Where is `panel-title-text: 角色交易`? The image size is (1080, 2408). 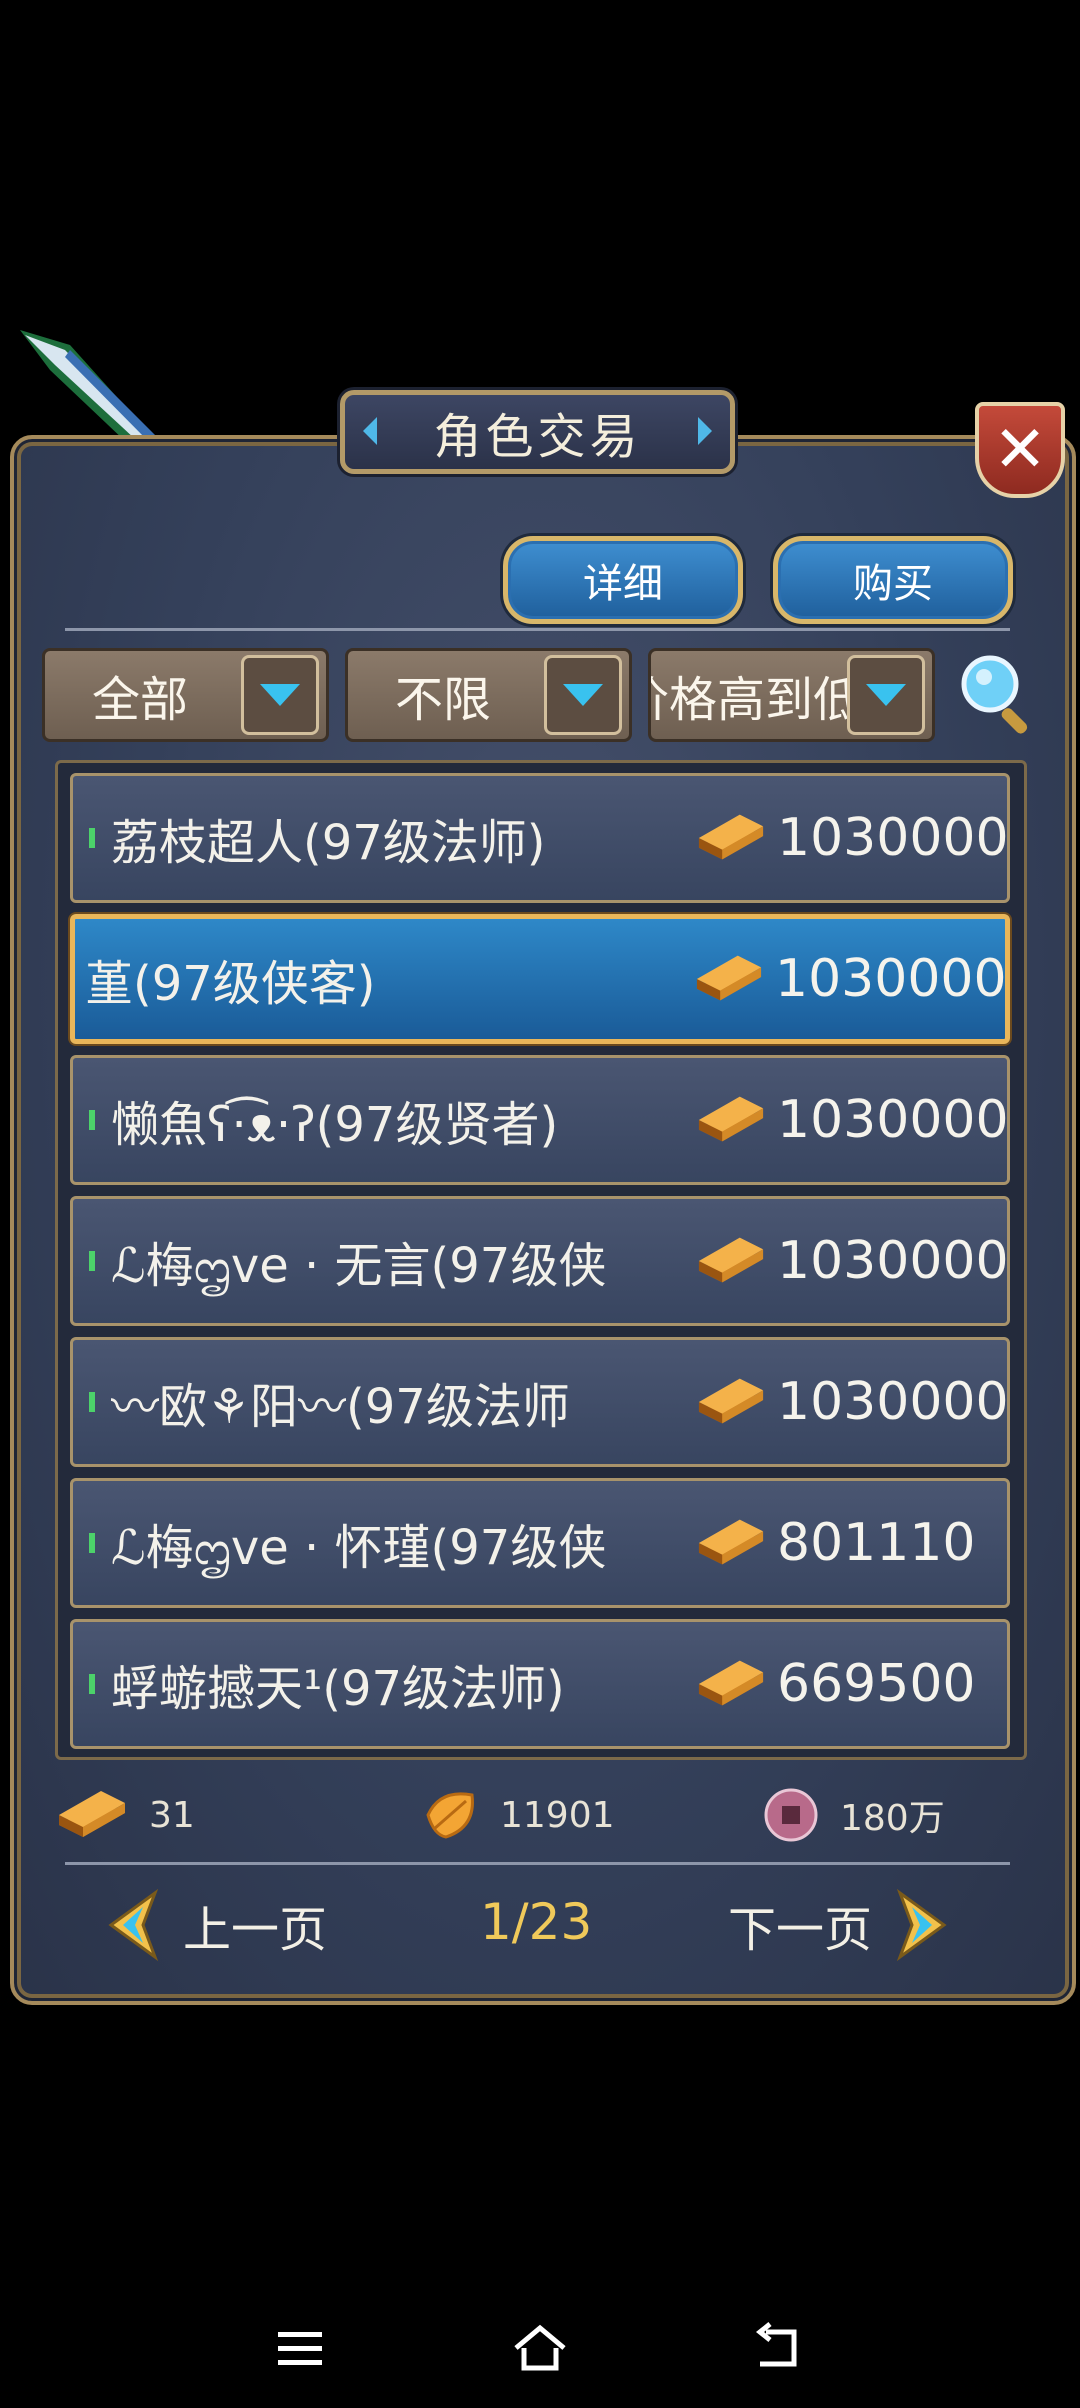
panel-title-text: 角色交易 is located at coordinates (537, 437).